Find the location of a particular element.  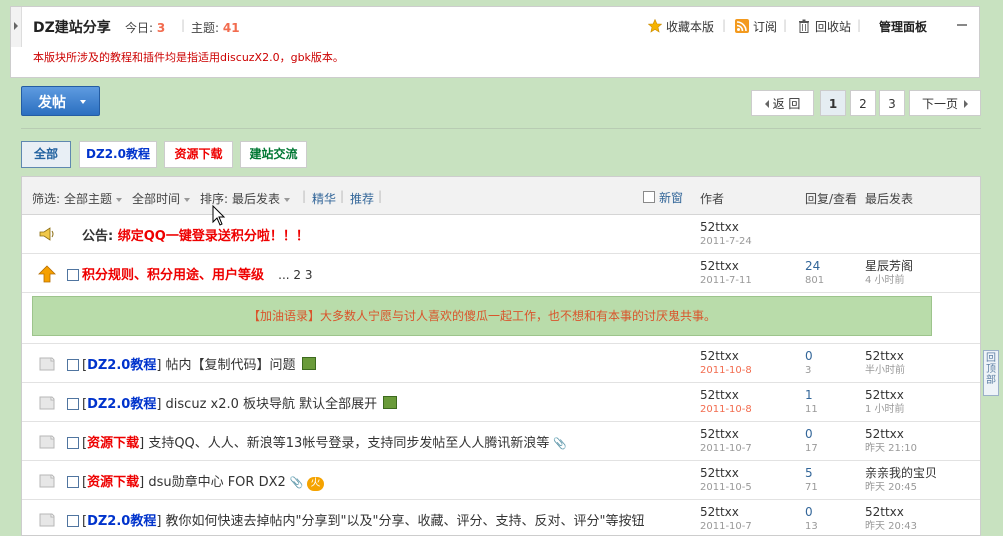

thread-page-links: ... 2 3 is located at coordinates (295, 275).